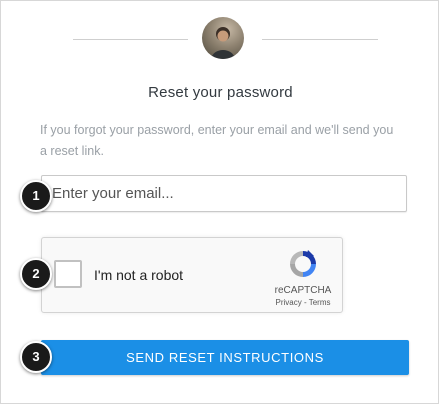 The width and height of the screenshot is (439, 404). Describe the element at coordinates (68, 274) in the screenshot. I see `not-robot-checkbox` at that location.